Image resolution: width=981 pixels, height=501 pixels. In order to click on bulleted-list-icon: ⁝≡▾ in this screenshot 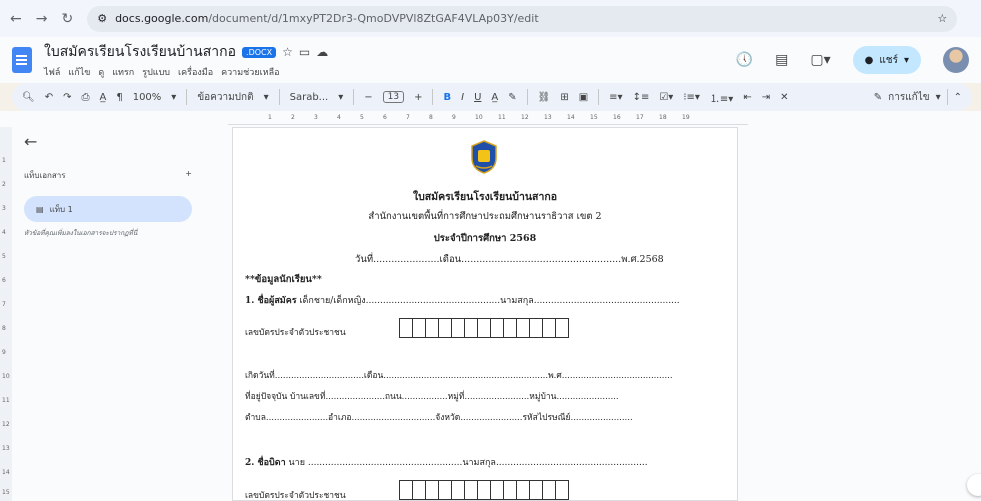, I will do `click(691, 97)`.